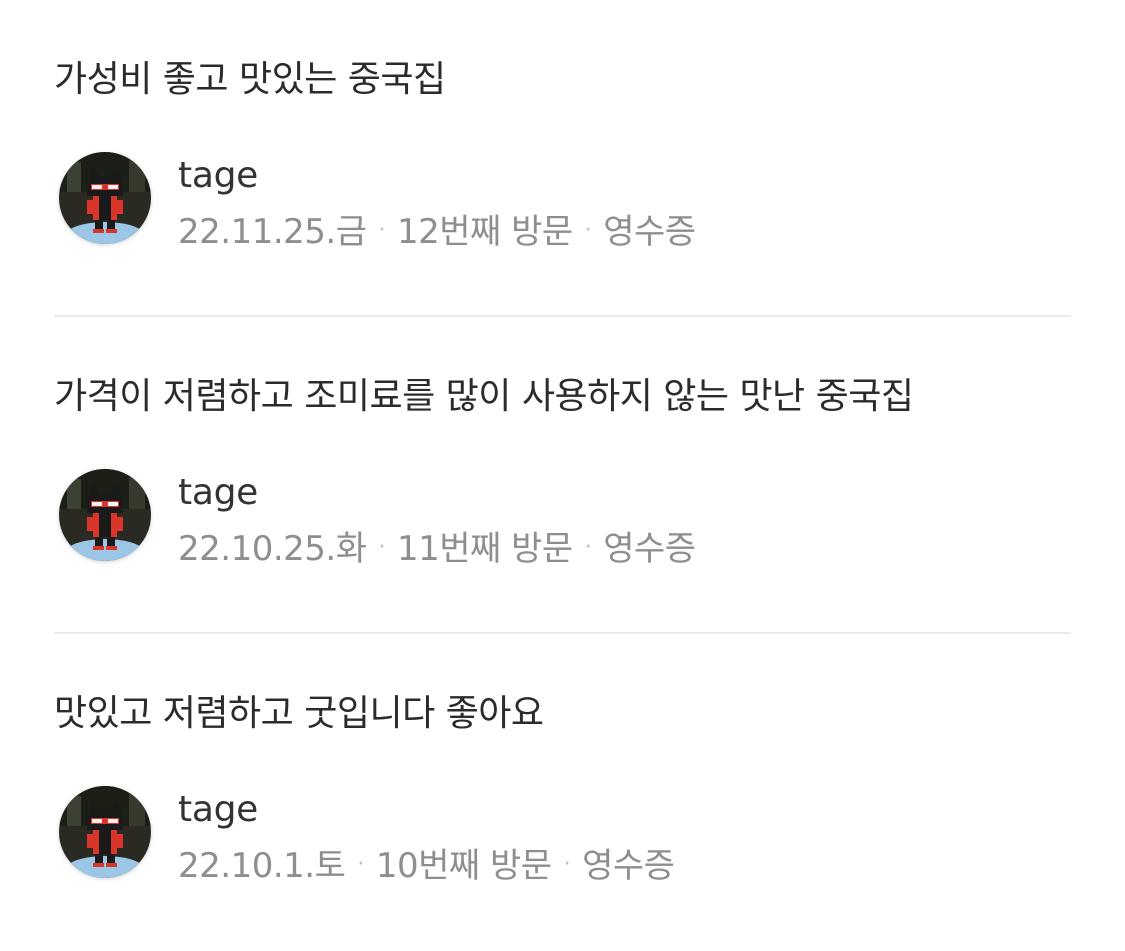 This screenshot has height=951, width=1125. What do you see at coordinates (485, 549) in the screenshot?
I see `visit-count: 11번째 방문` at bounding box center [485, 549].